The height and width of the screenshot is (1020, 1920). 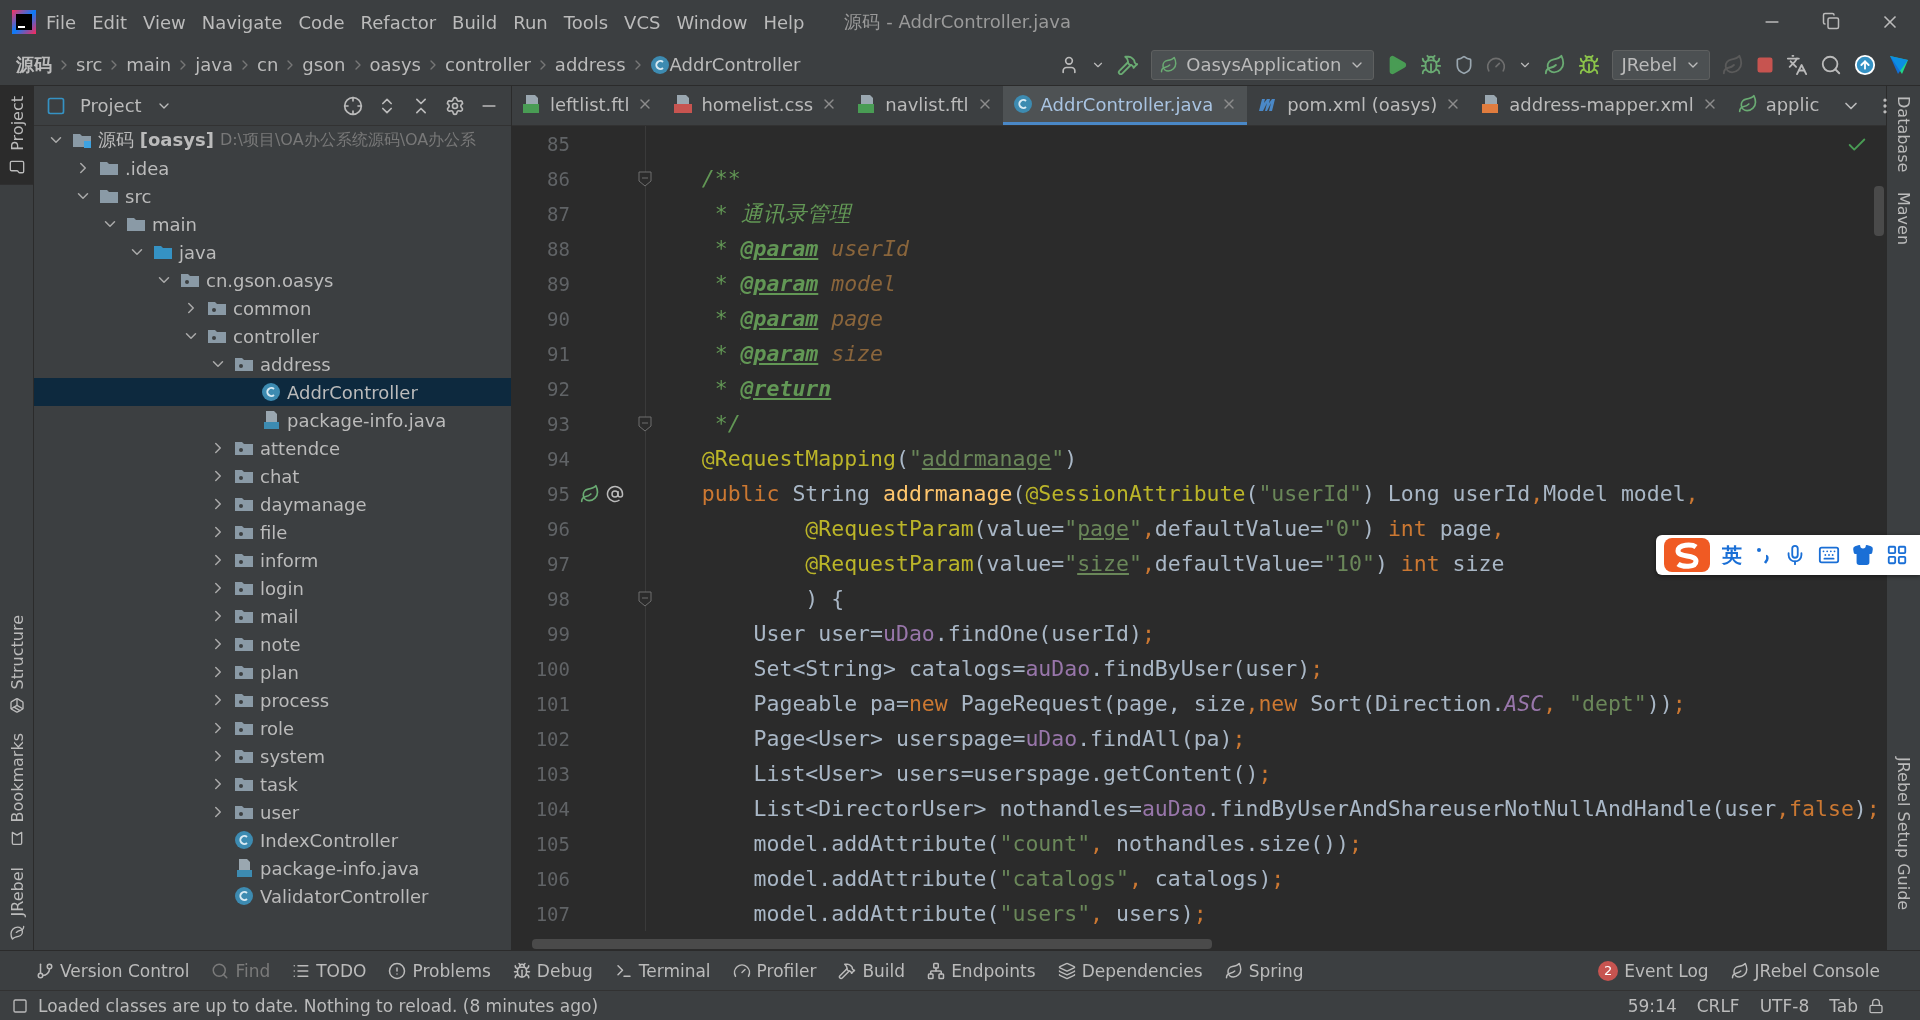 What do you see at coordinates (272, 812) in the screenshot?
I see `tree-item: user` at bounding box center [272, 812].